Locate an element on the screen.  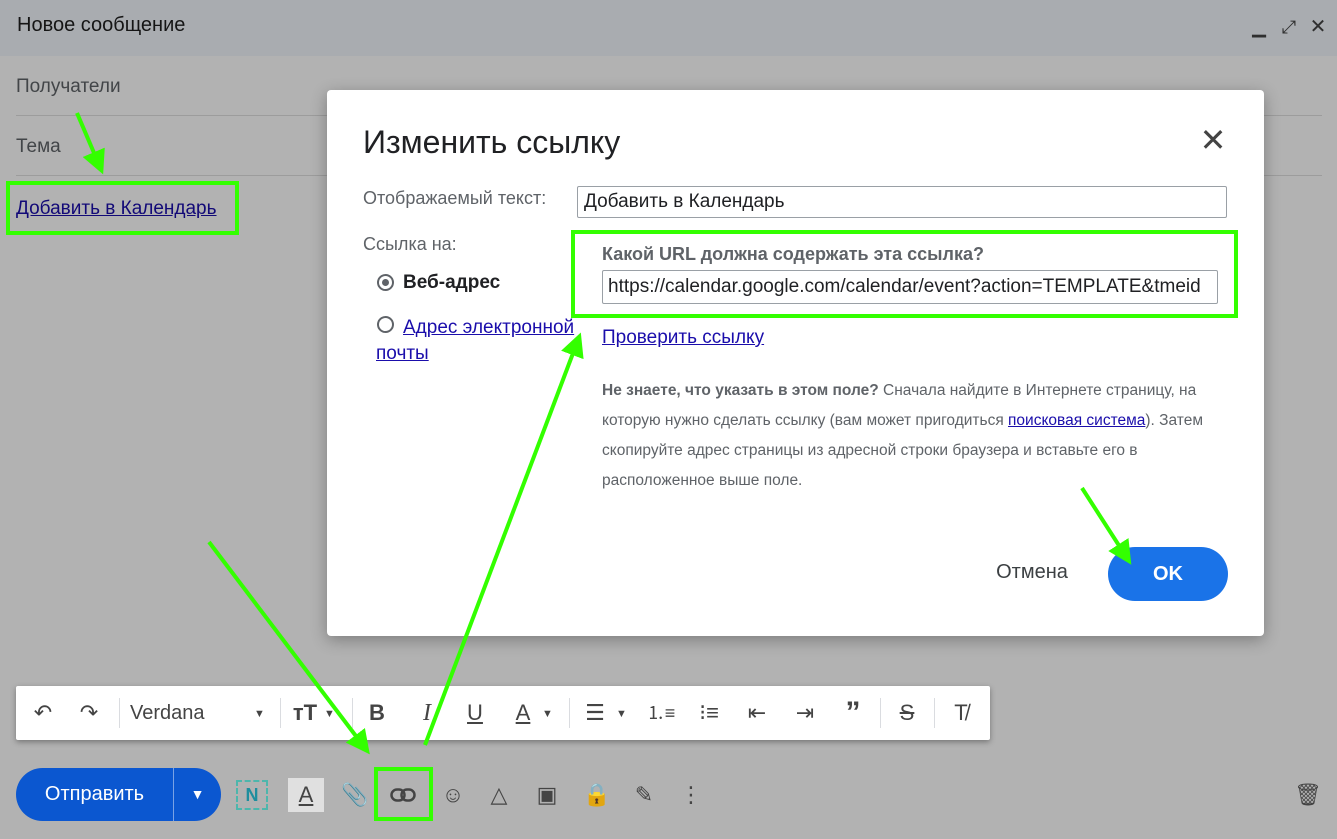
underline-icon: U is located at coordinates (475, 713).